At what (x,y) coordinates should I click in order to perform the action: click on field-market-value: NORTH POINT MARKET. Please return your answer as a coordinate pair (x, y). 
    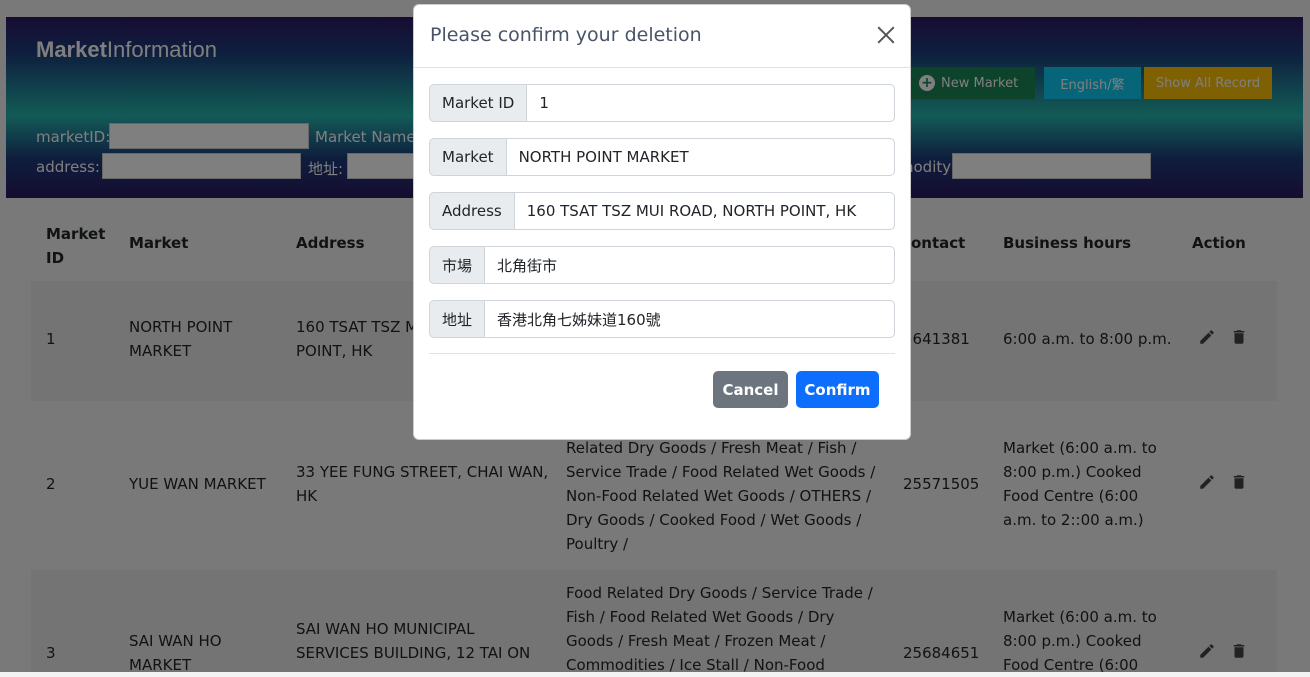
    Looking at the image, I should click on (700, 157).